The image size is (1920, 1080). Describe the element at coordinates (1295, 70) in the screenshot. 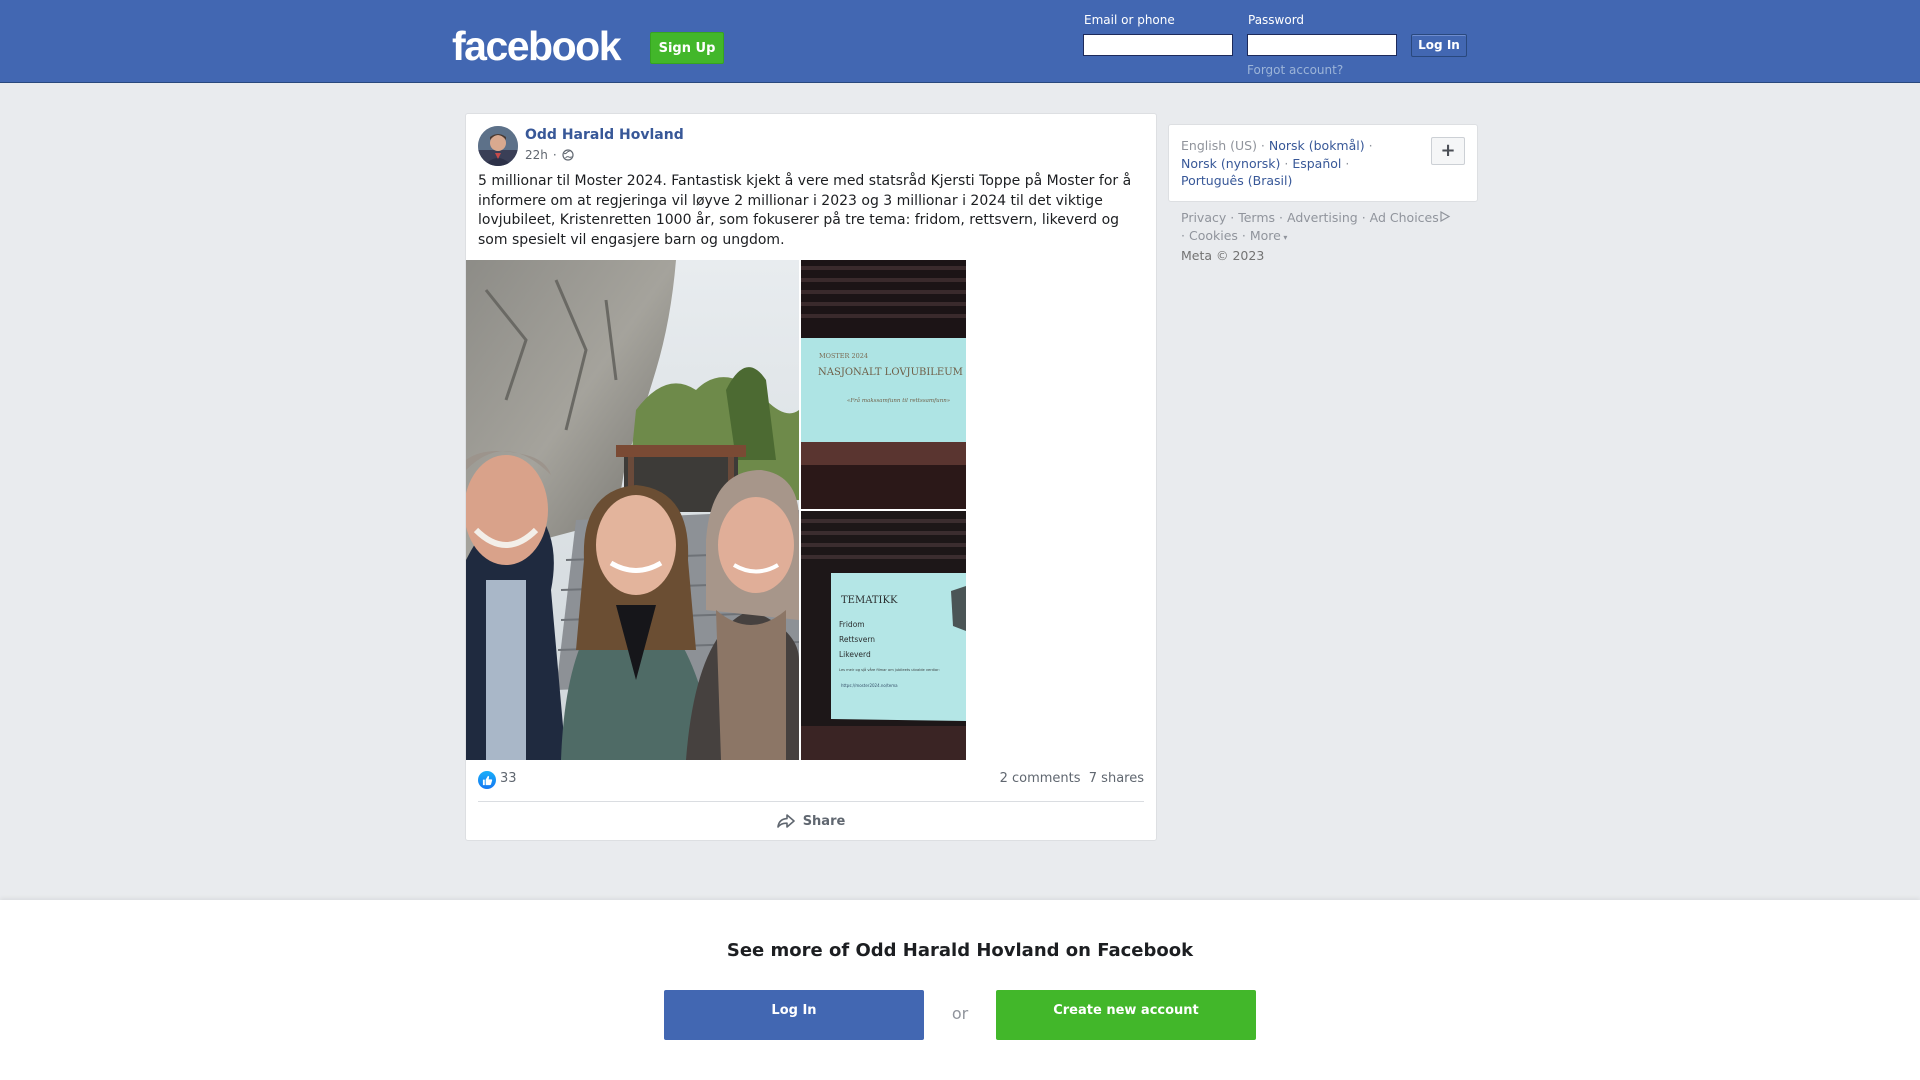

I see `forgot-account-link: Forgot account?` at that location.